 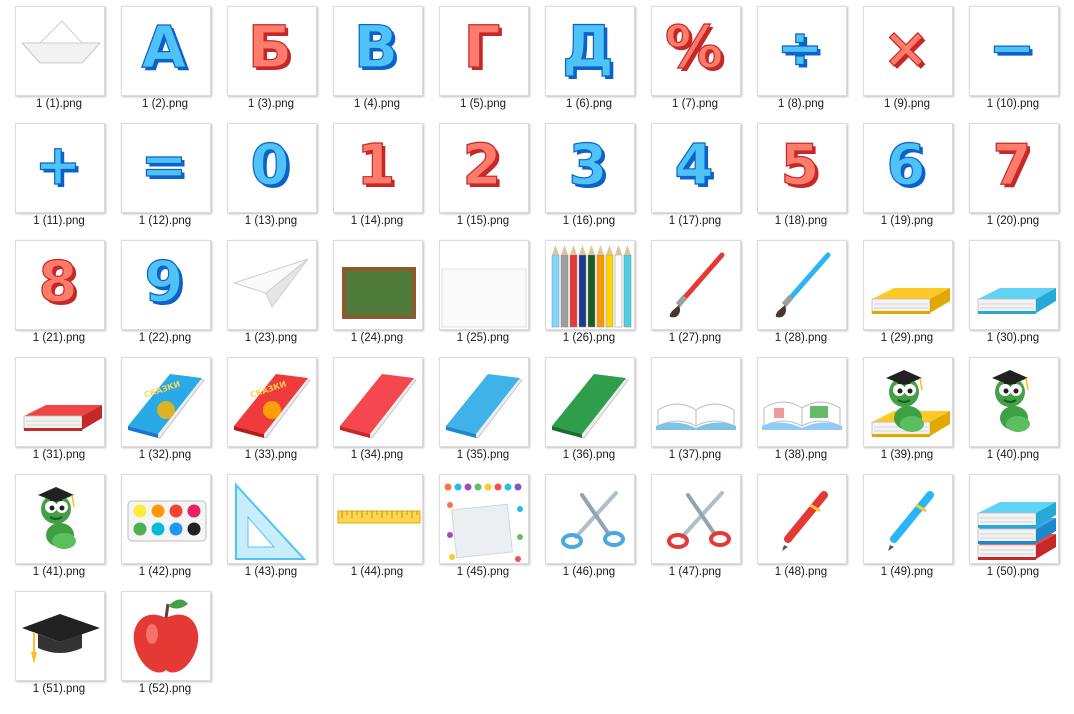 What do you see at coordinates (1013, 104) in the screenshot?
I see `file-name-label: 1 (10).png` at bounding box center [1013, 104].